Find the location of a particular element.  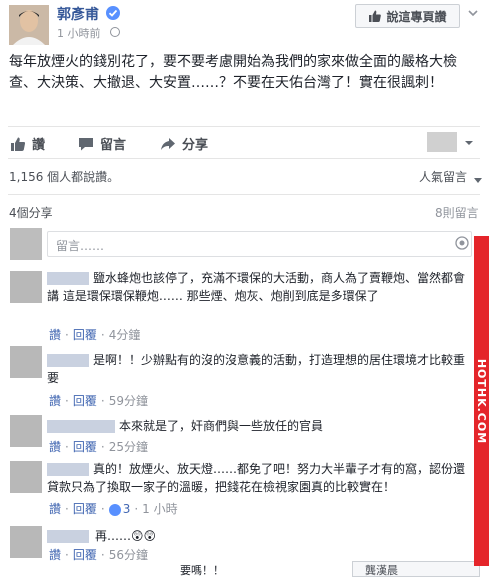

share-label: 分享 is located at coordinates (195, 145).